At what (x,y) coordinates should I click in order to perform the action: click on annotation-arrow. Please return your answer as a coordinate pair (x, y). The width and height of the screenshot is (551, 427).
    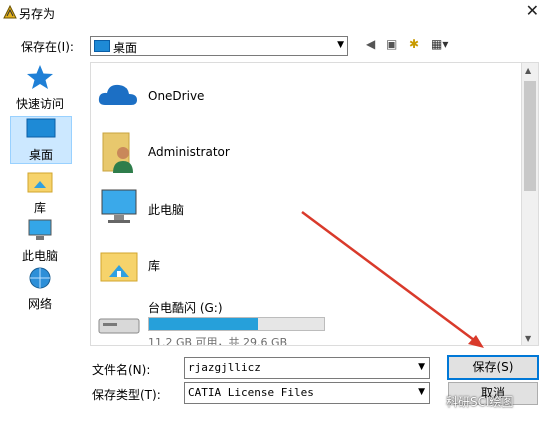
    Looking at the image, I should click on (392, 279).